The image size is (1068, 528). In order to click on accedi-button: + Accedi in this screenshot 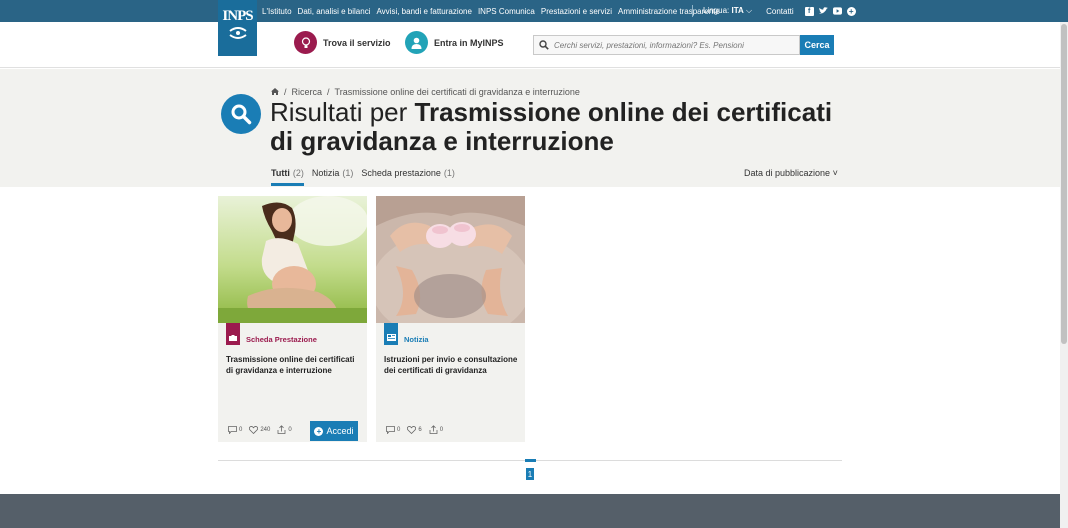, I will do `click(334, 431)`.